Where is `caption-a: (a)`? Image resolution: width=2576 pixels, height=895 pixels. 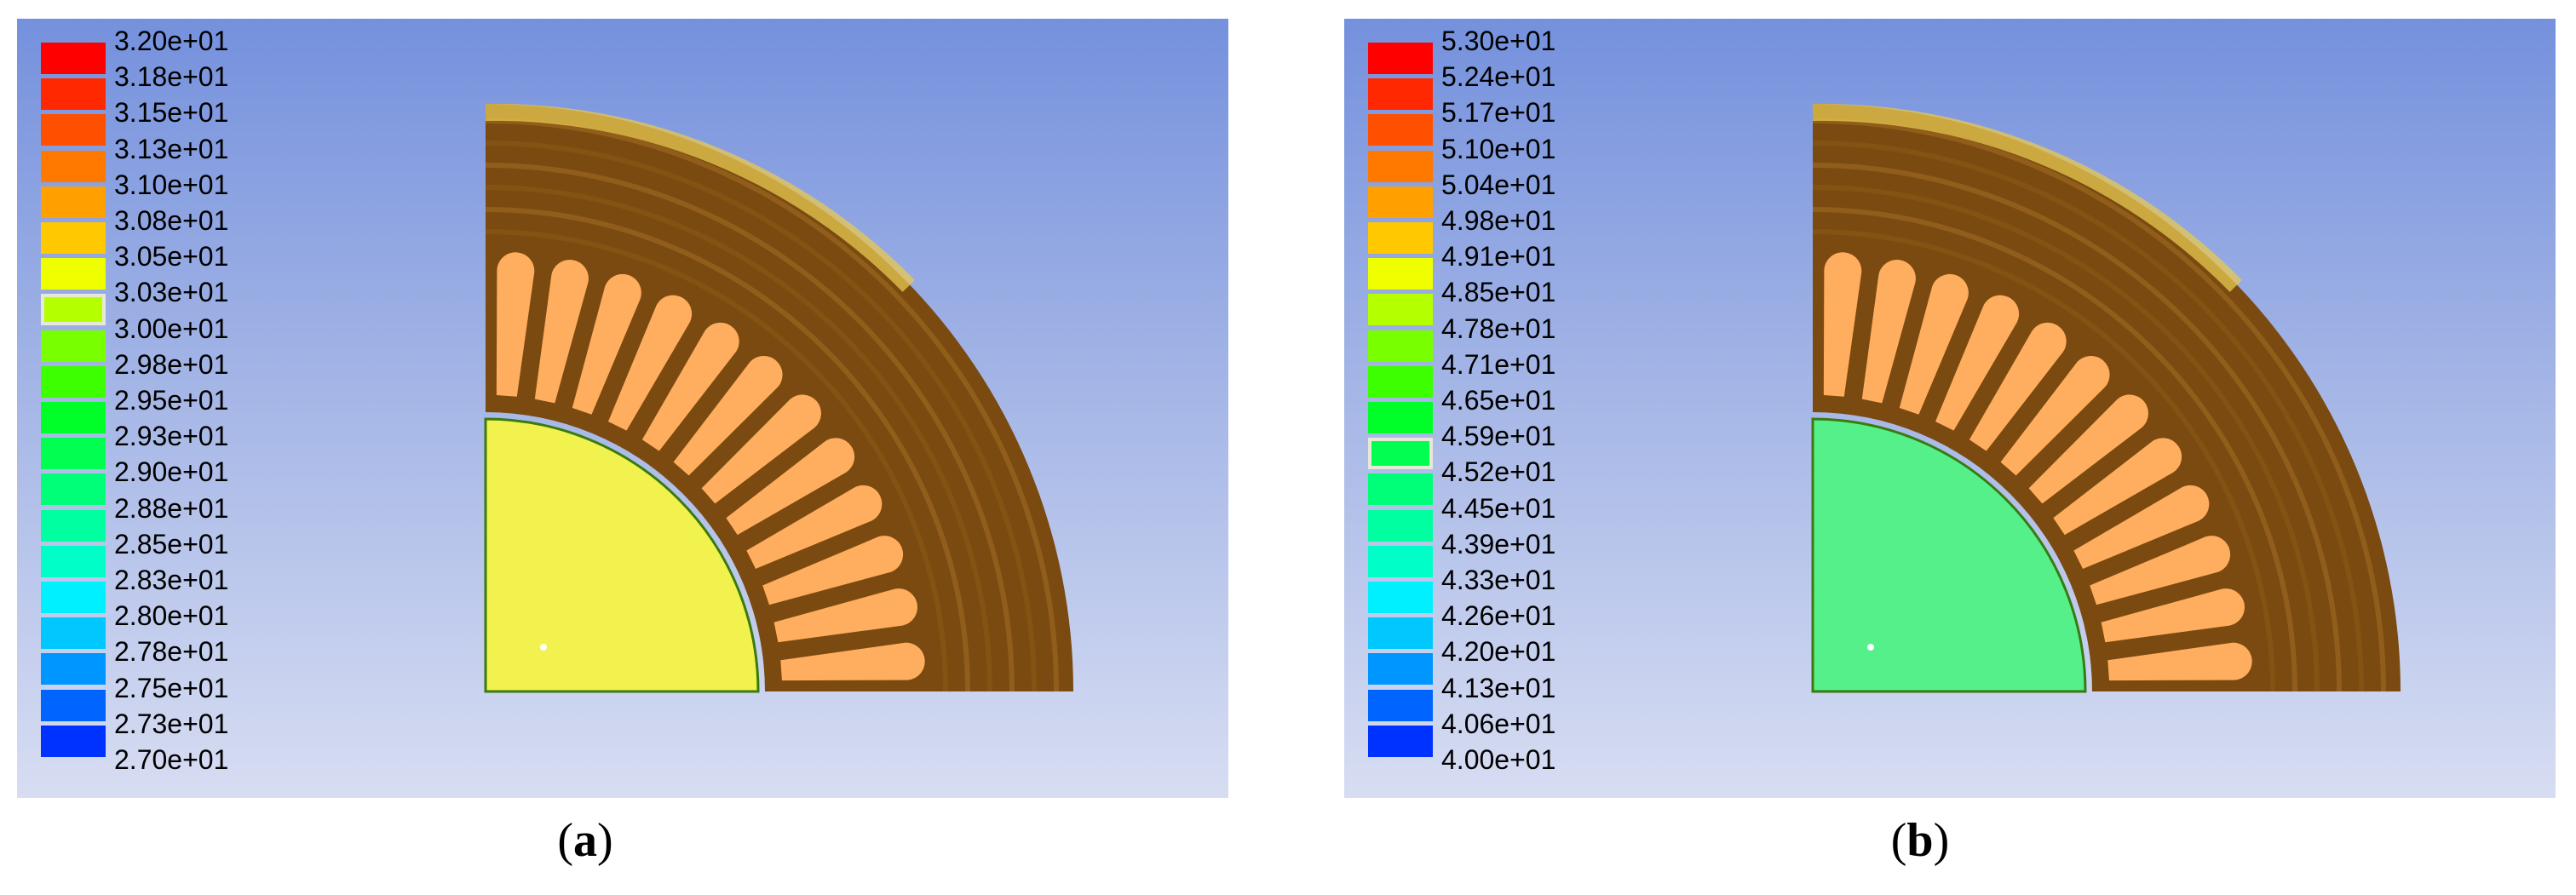 caption-a: (a) is located at coordinates (585, 840).